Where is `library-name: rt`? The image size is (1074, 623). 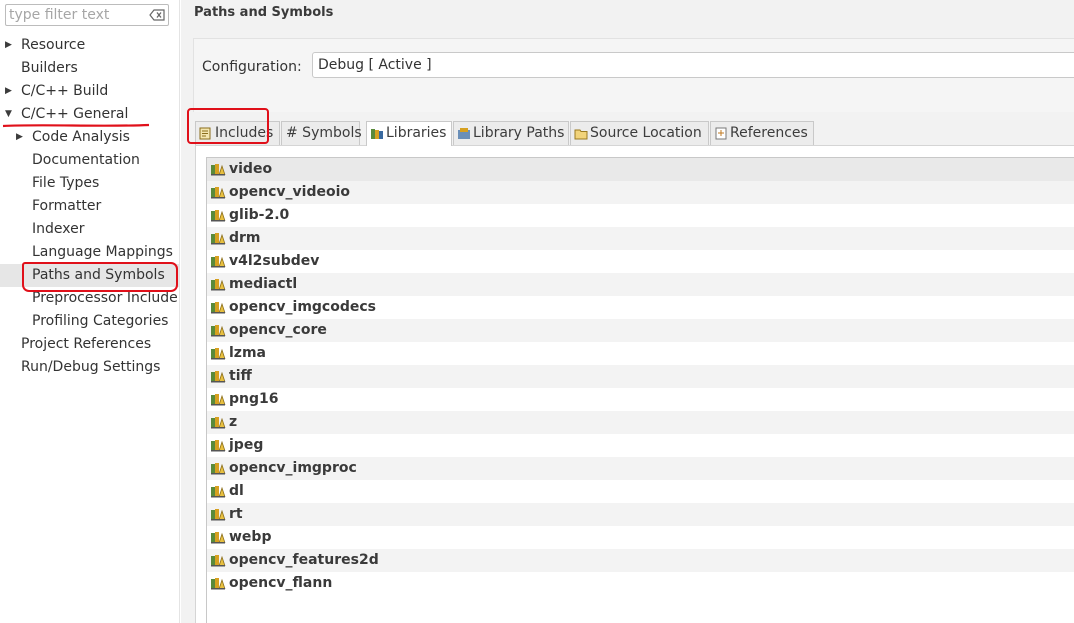 library-name: rt is located at coordinates (236, 514).